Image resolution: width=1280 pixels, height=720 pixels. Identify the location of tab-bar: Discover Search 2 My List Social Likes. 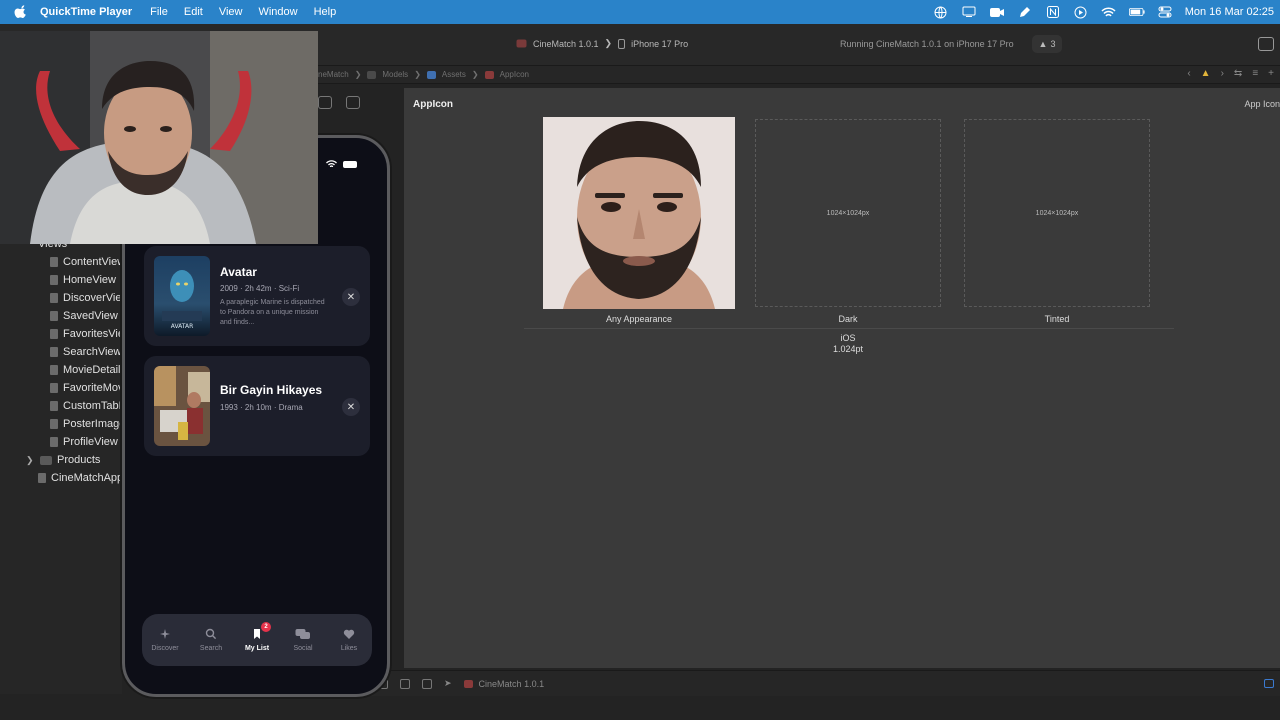
(257, 640).